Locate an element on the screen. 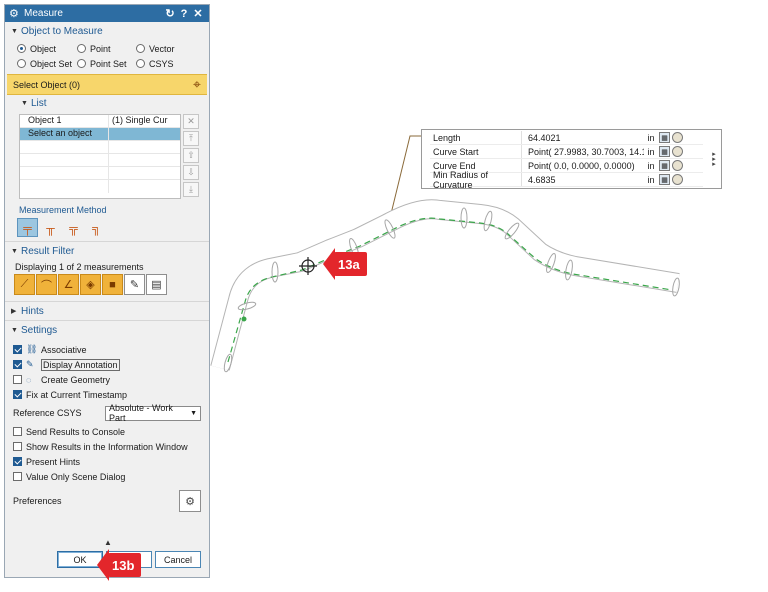 This screenshot has width=768, height=592. filter-annotation-icon: ✎ is located at coordinates (134, 284).